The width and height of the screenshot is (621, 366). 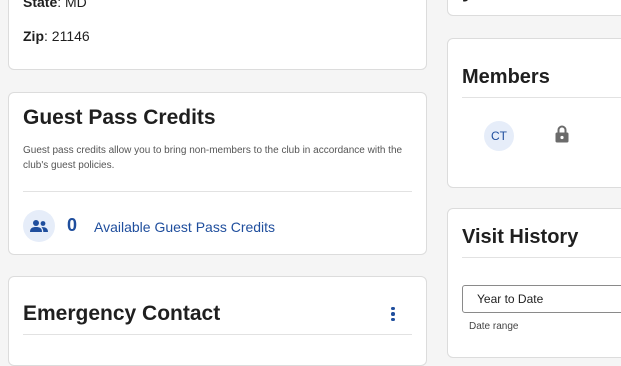 What do you see at coordinates (494, 326) in the screenshot?
I see `date-range-caption: Date range` at bounding box center [494, 326].